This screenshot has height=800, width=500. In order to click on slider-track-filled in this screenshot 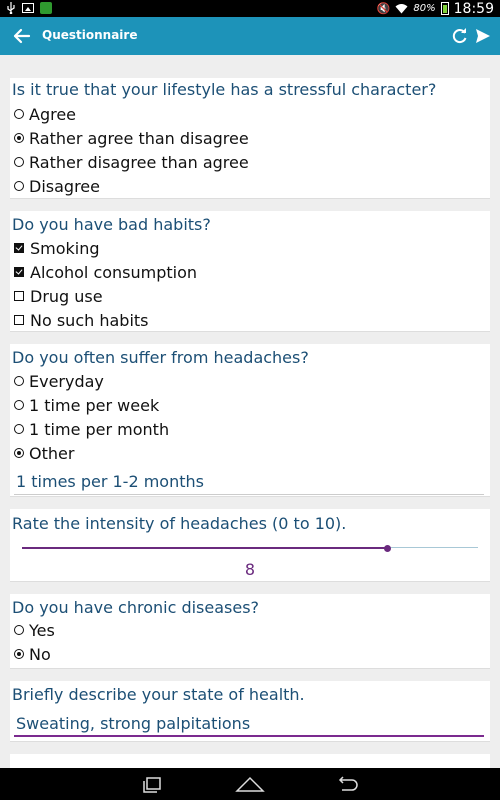, I will do `click(204, 548)`.